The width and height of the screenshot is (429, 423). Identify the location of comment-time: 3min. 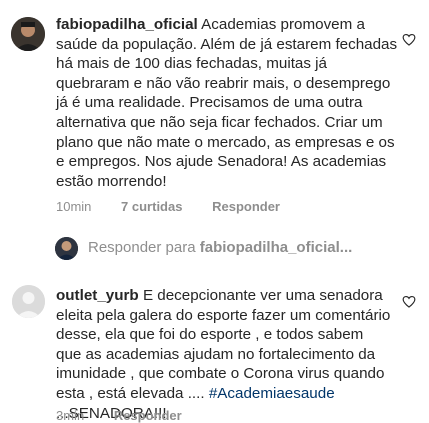
(70, 415).